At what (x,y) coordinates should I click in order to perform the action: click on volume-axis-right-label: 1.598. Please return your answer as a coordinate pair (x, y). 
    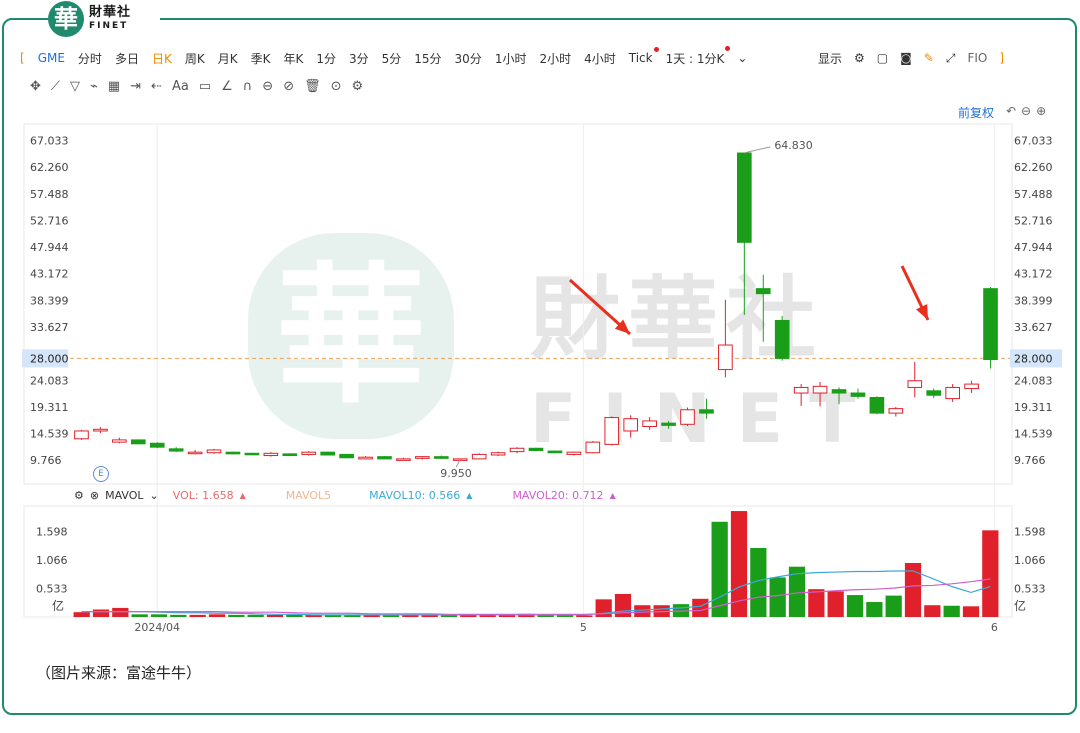
    Looking at the image, I should click on (1030, 532).